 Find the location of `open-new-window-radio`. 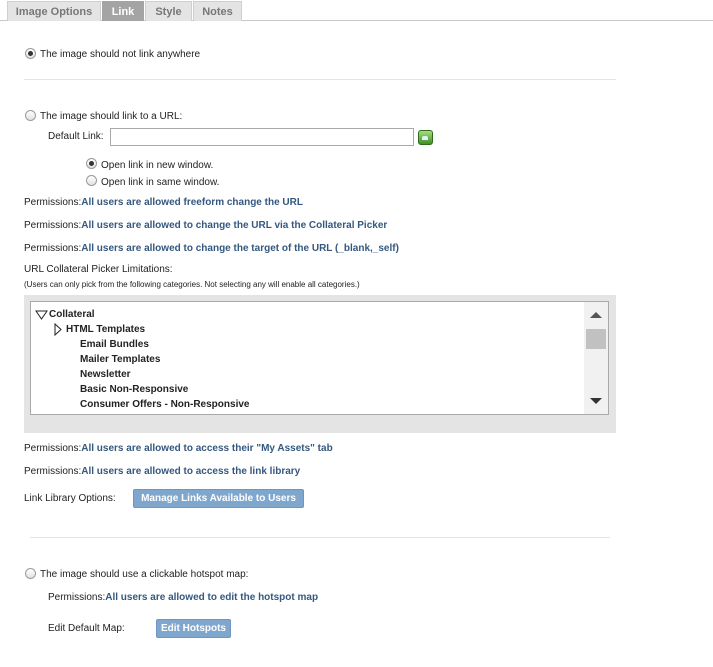

open-new-window-radio is located at coordinates (91, 163).